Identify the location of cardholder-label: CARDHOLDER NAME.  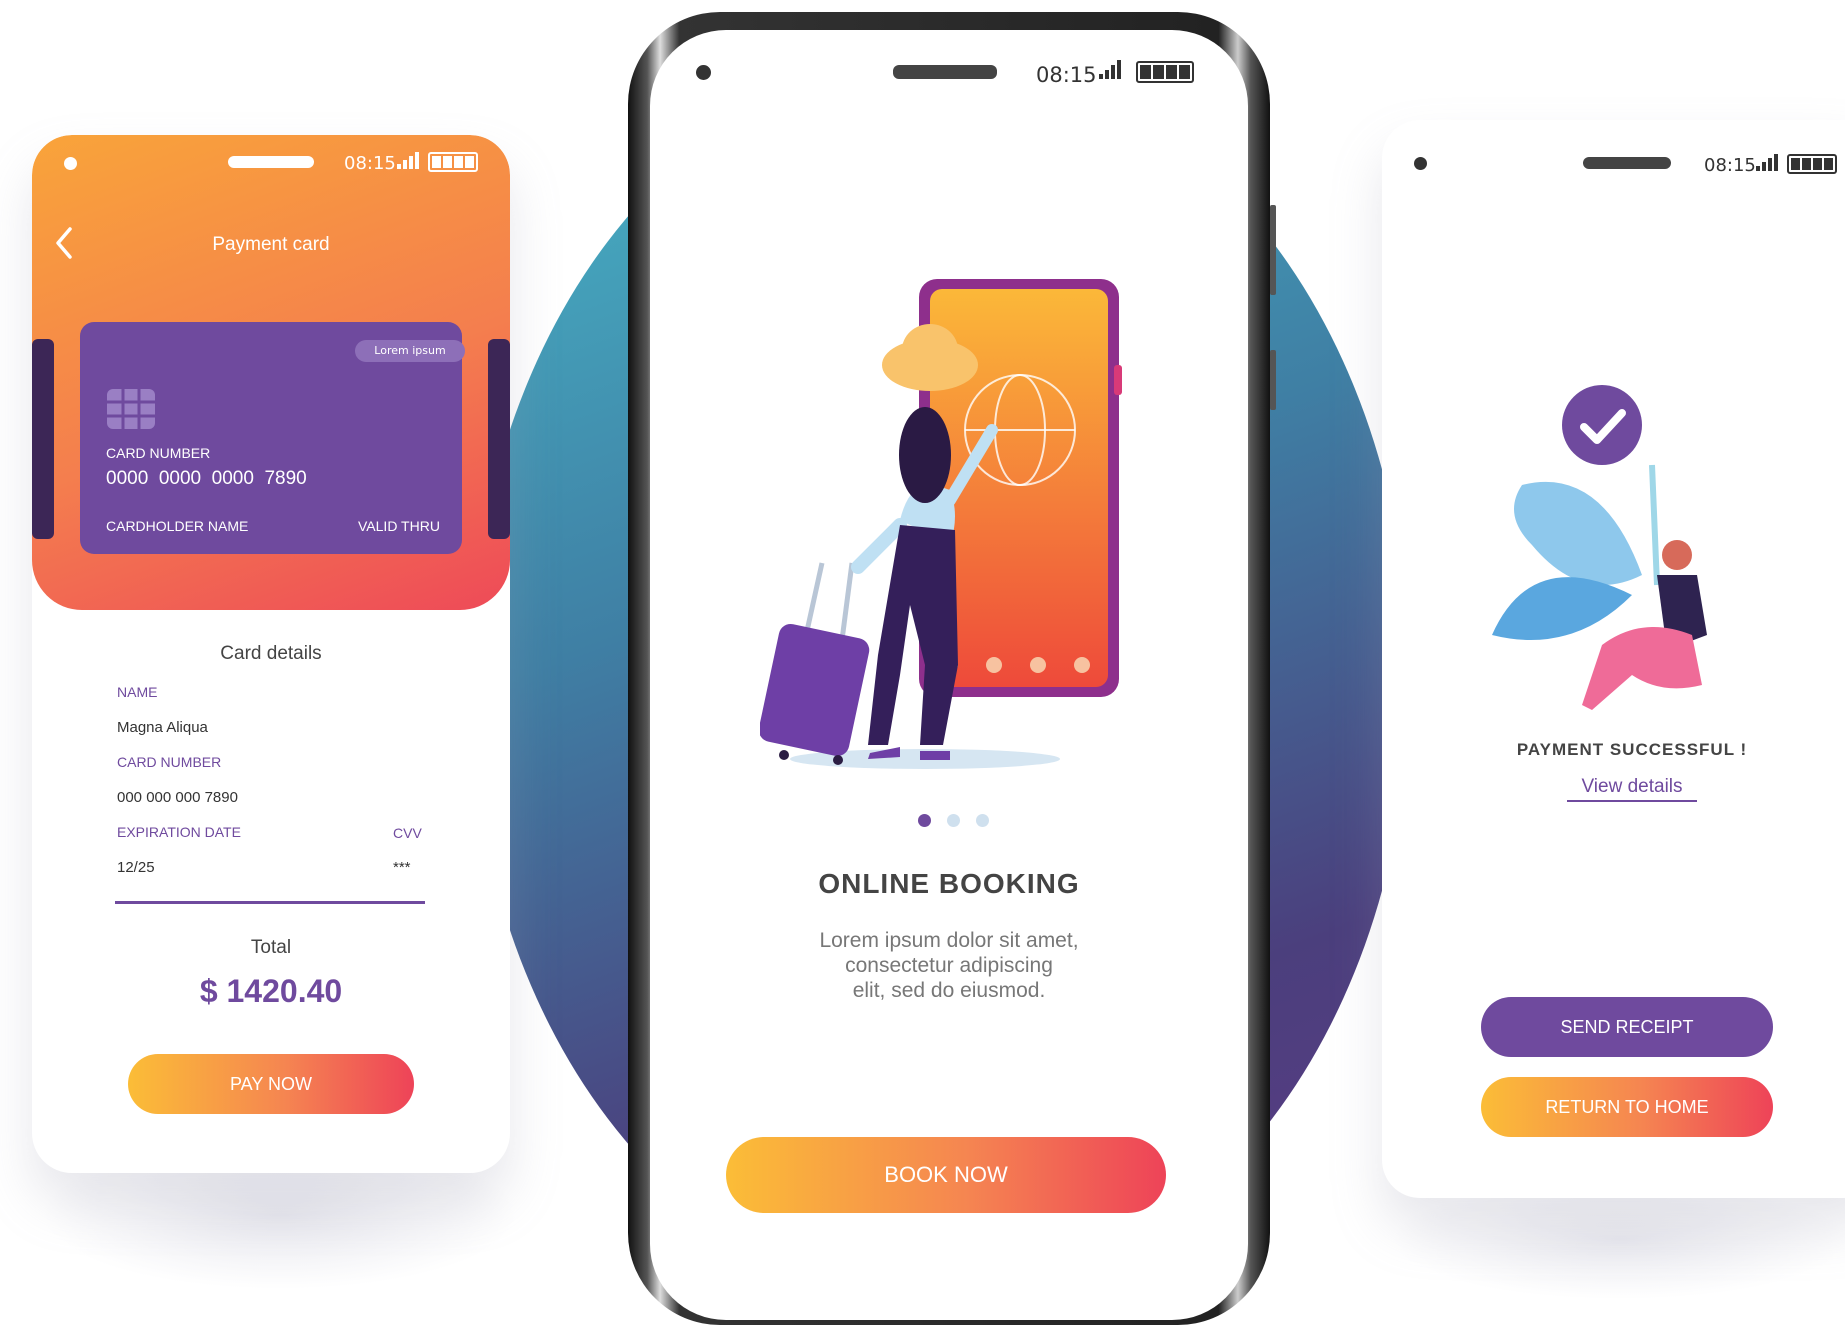
(177, 526).